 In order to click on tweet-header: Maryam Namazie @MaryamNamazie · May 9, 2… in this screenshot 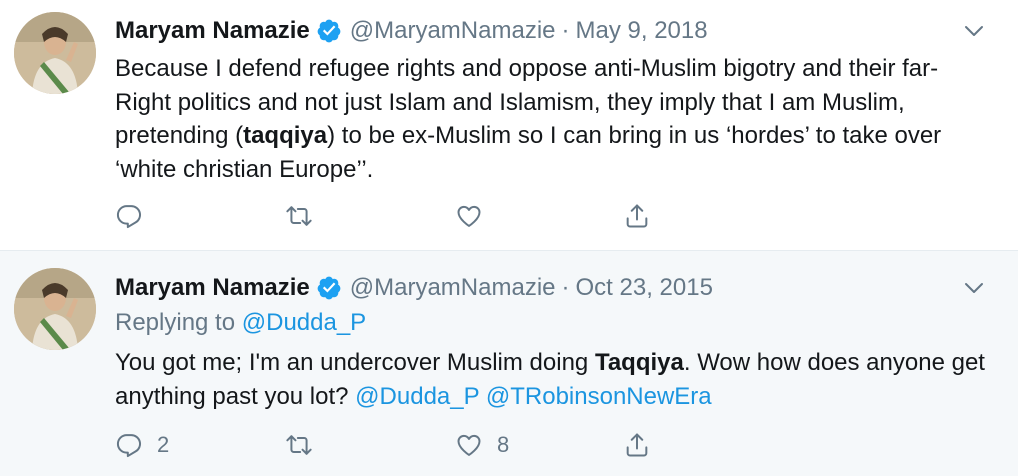, I will do `click(411, 31)`.